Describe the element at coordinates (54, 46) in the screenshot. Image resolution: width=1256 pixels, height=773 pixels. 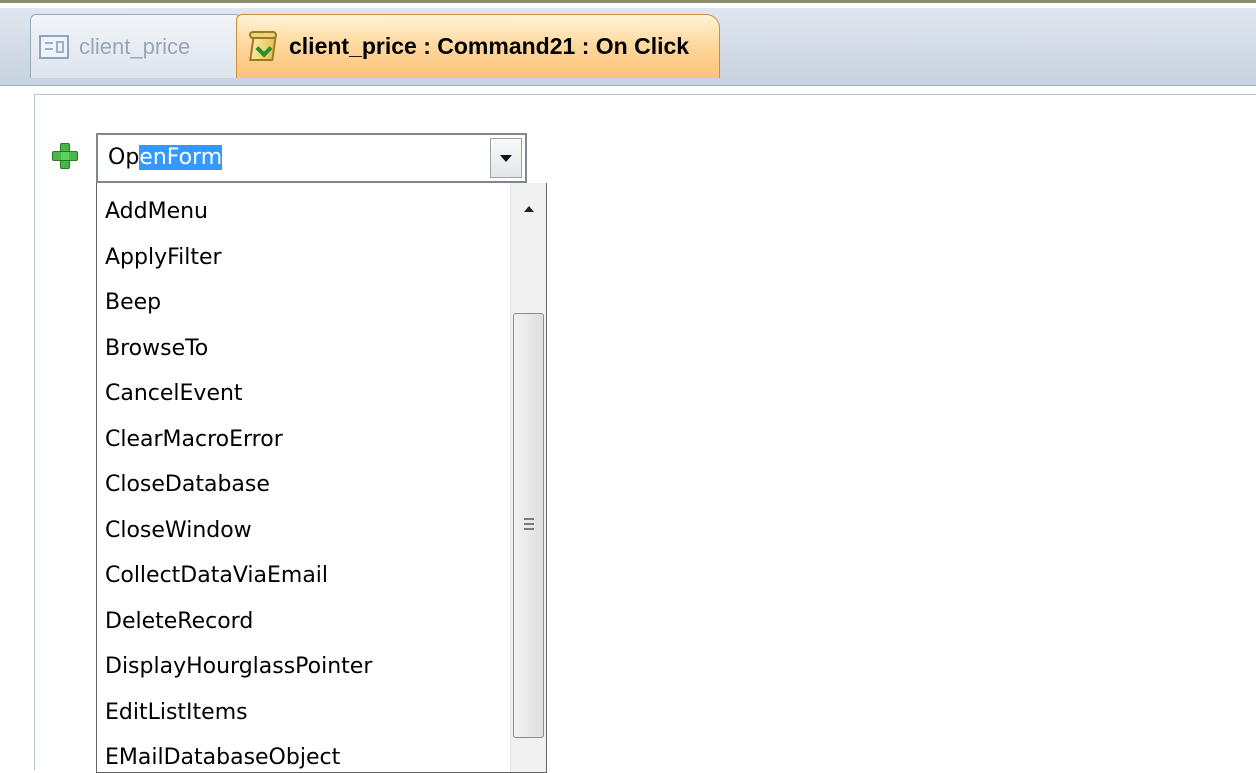
I see `form-icon` at that location.